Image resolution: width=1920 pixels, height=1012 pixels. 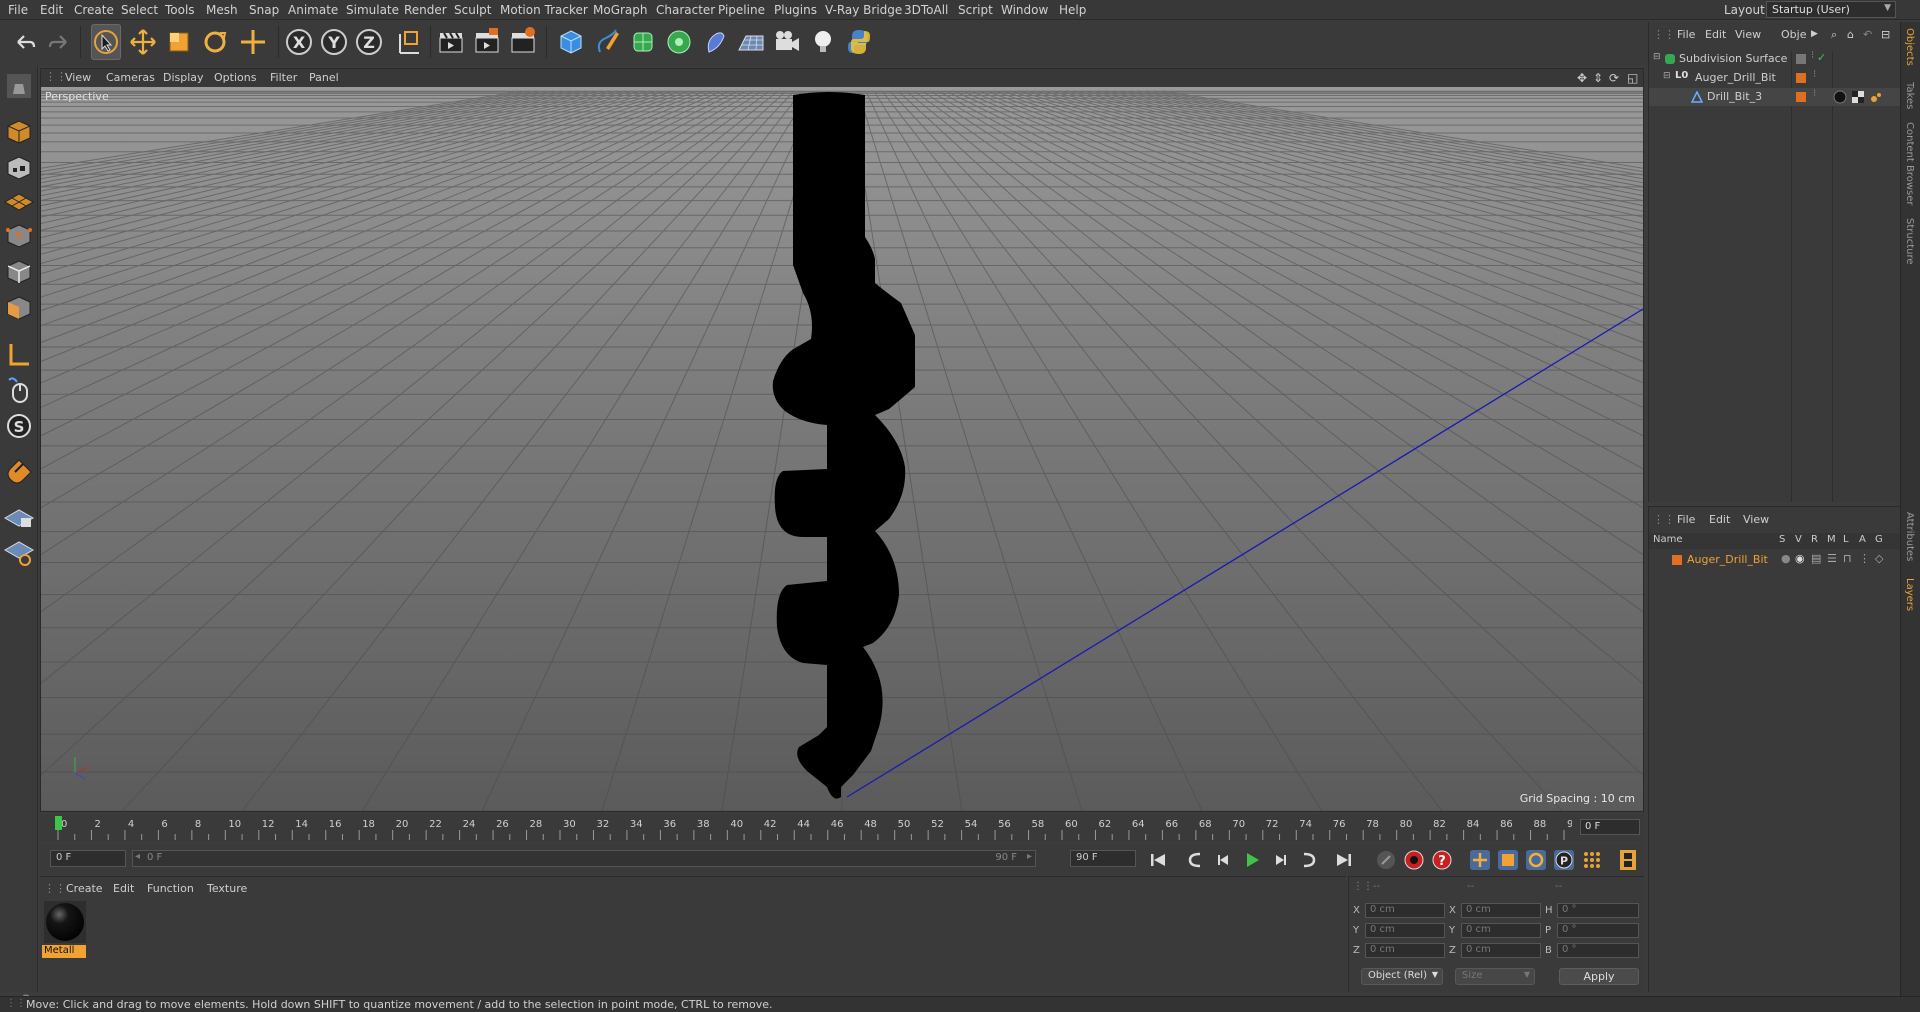 I want to click on size-mode-select: Size ▼, so click(x=1495, y=976).